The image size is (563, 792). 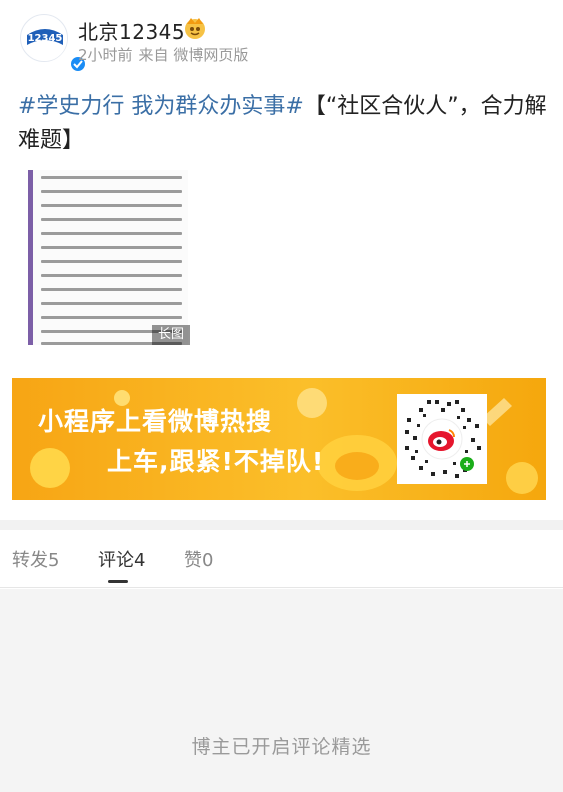 What do you see at coordinates (161, 106) in the screenshot?
I see `hashtag-link: #学史力行 我为群众办实事#` at bounding box center [161, 106].